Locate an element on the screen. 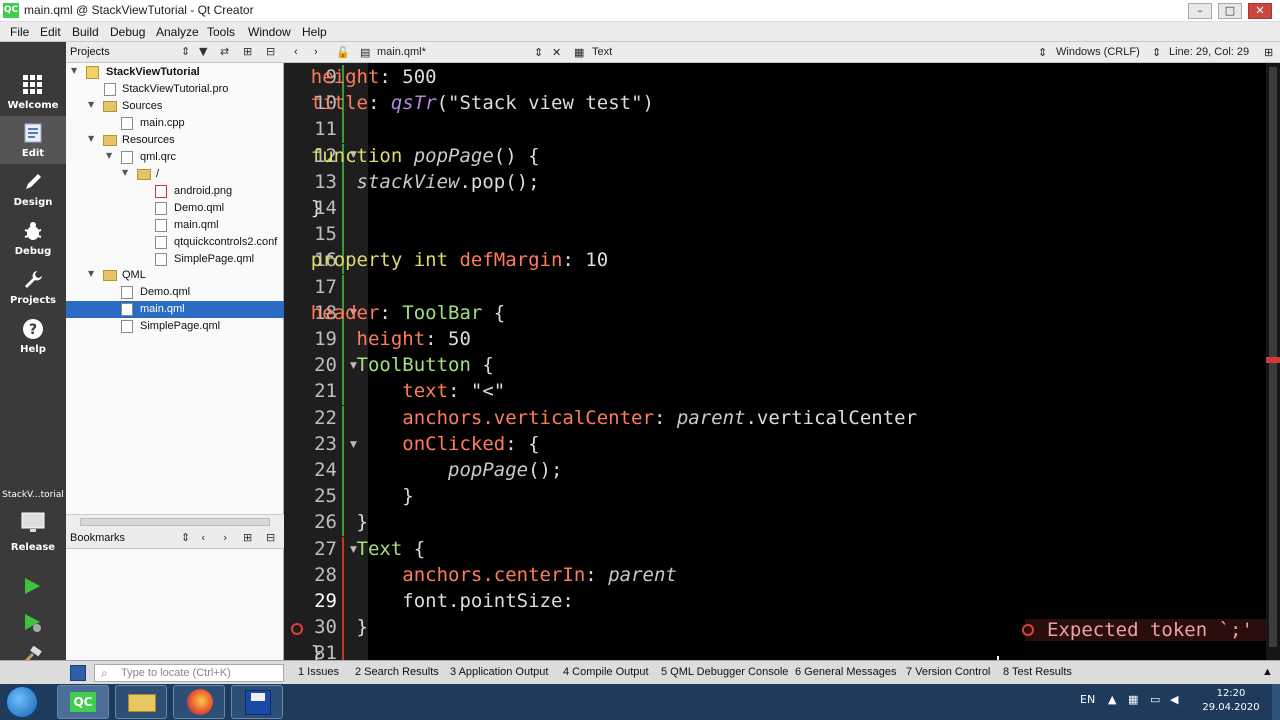 The width and height of the screenshot is (1280, 720). current-file-selector: main.qml* is located at coordinates (401, 52).